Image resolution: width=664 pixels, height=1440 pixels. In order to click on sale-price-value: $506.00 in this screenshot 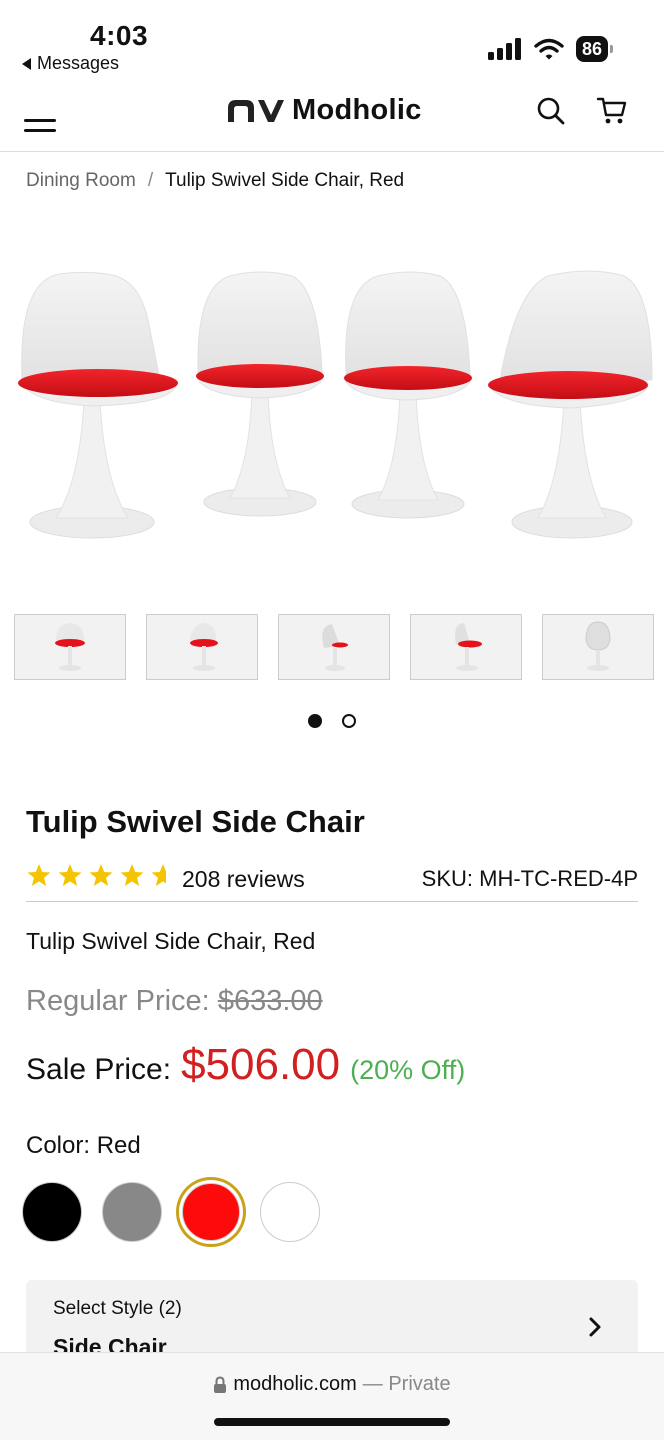, I will do `click(261, 1064)`.